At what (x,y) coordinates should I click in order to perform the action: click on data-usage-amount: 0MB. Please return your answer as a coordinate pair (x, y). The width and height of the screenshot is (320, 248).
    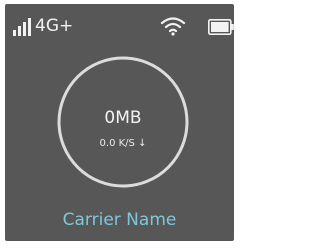
    Looking at the image, I should click on (123, 118).